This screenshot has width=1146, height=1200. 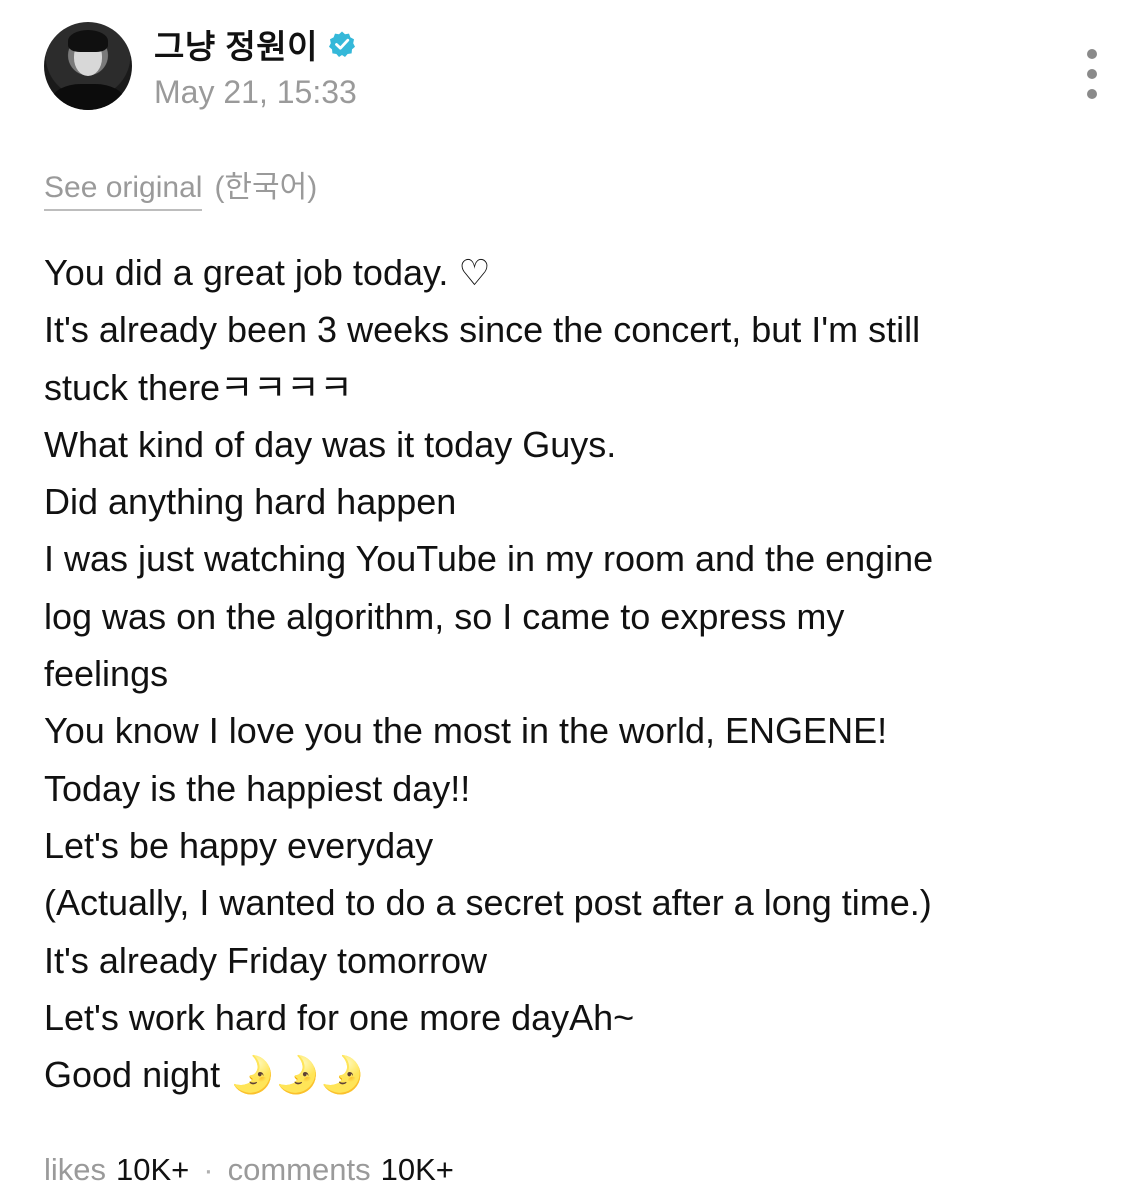 What do you see at coordinates (417, 1169) in the screenshot?
I see `comments-count: 10K+` at bounding box center [417, 1169].